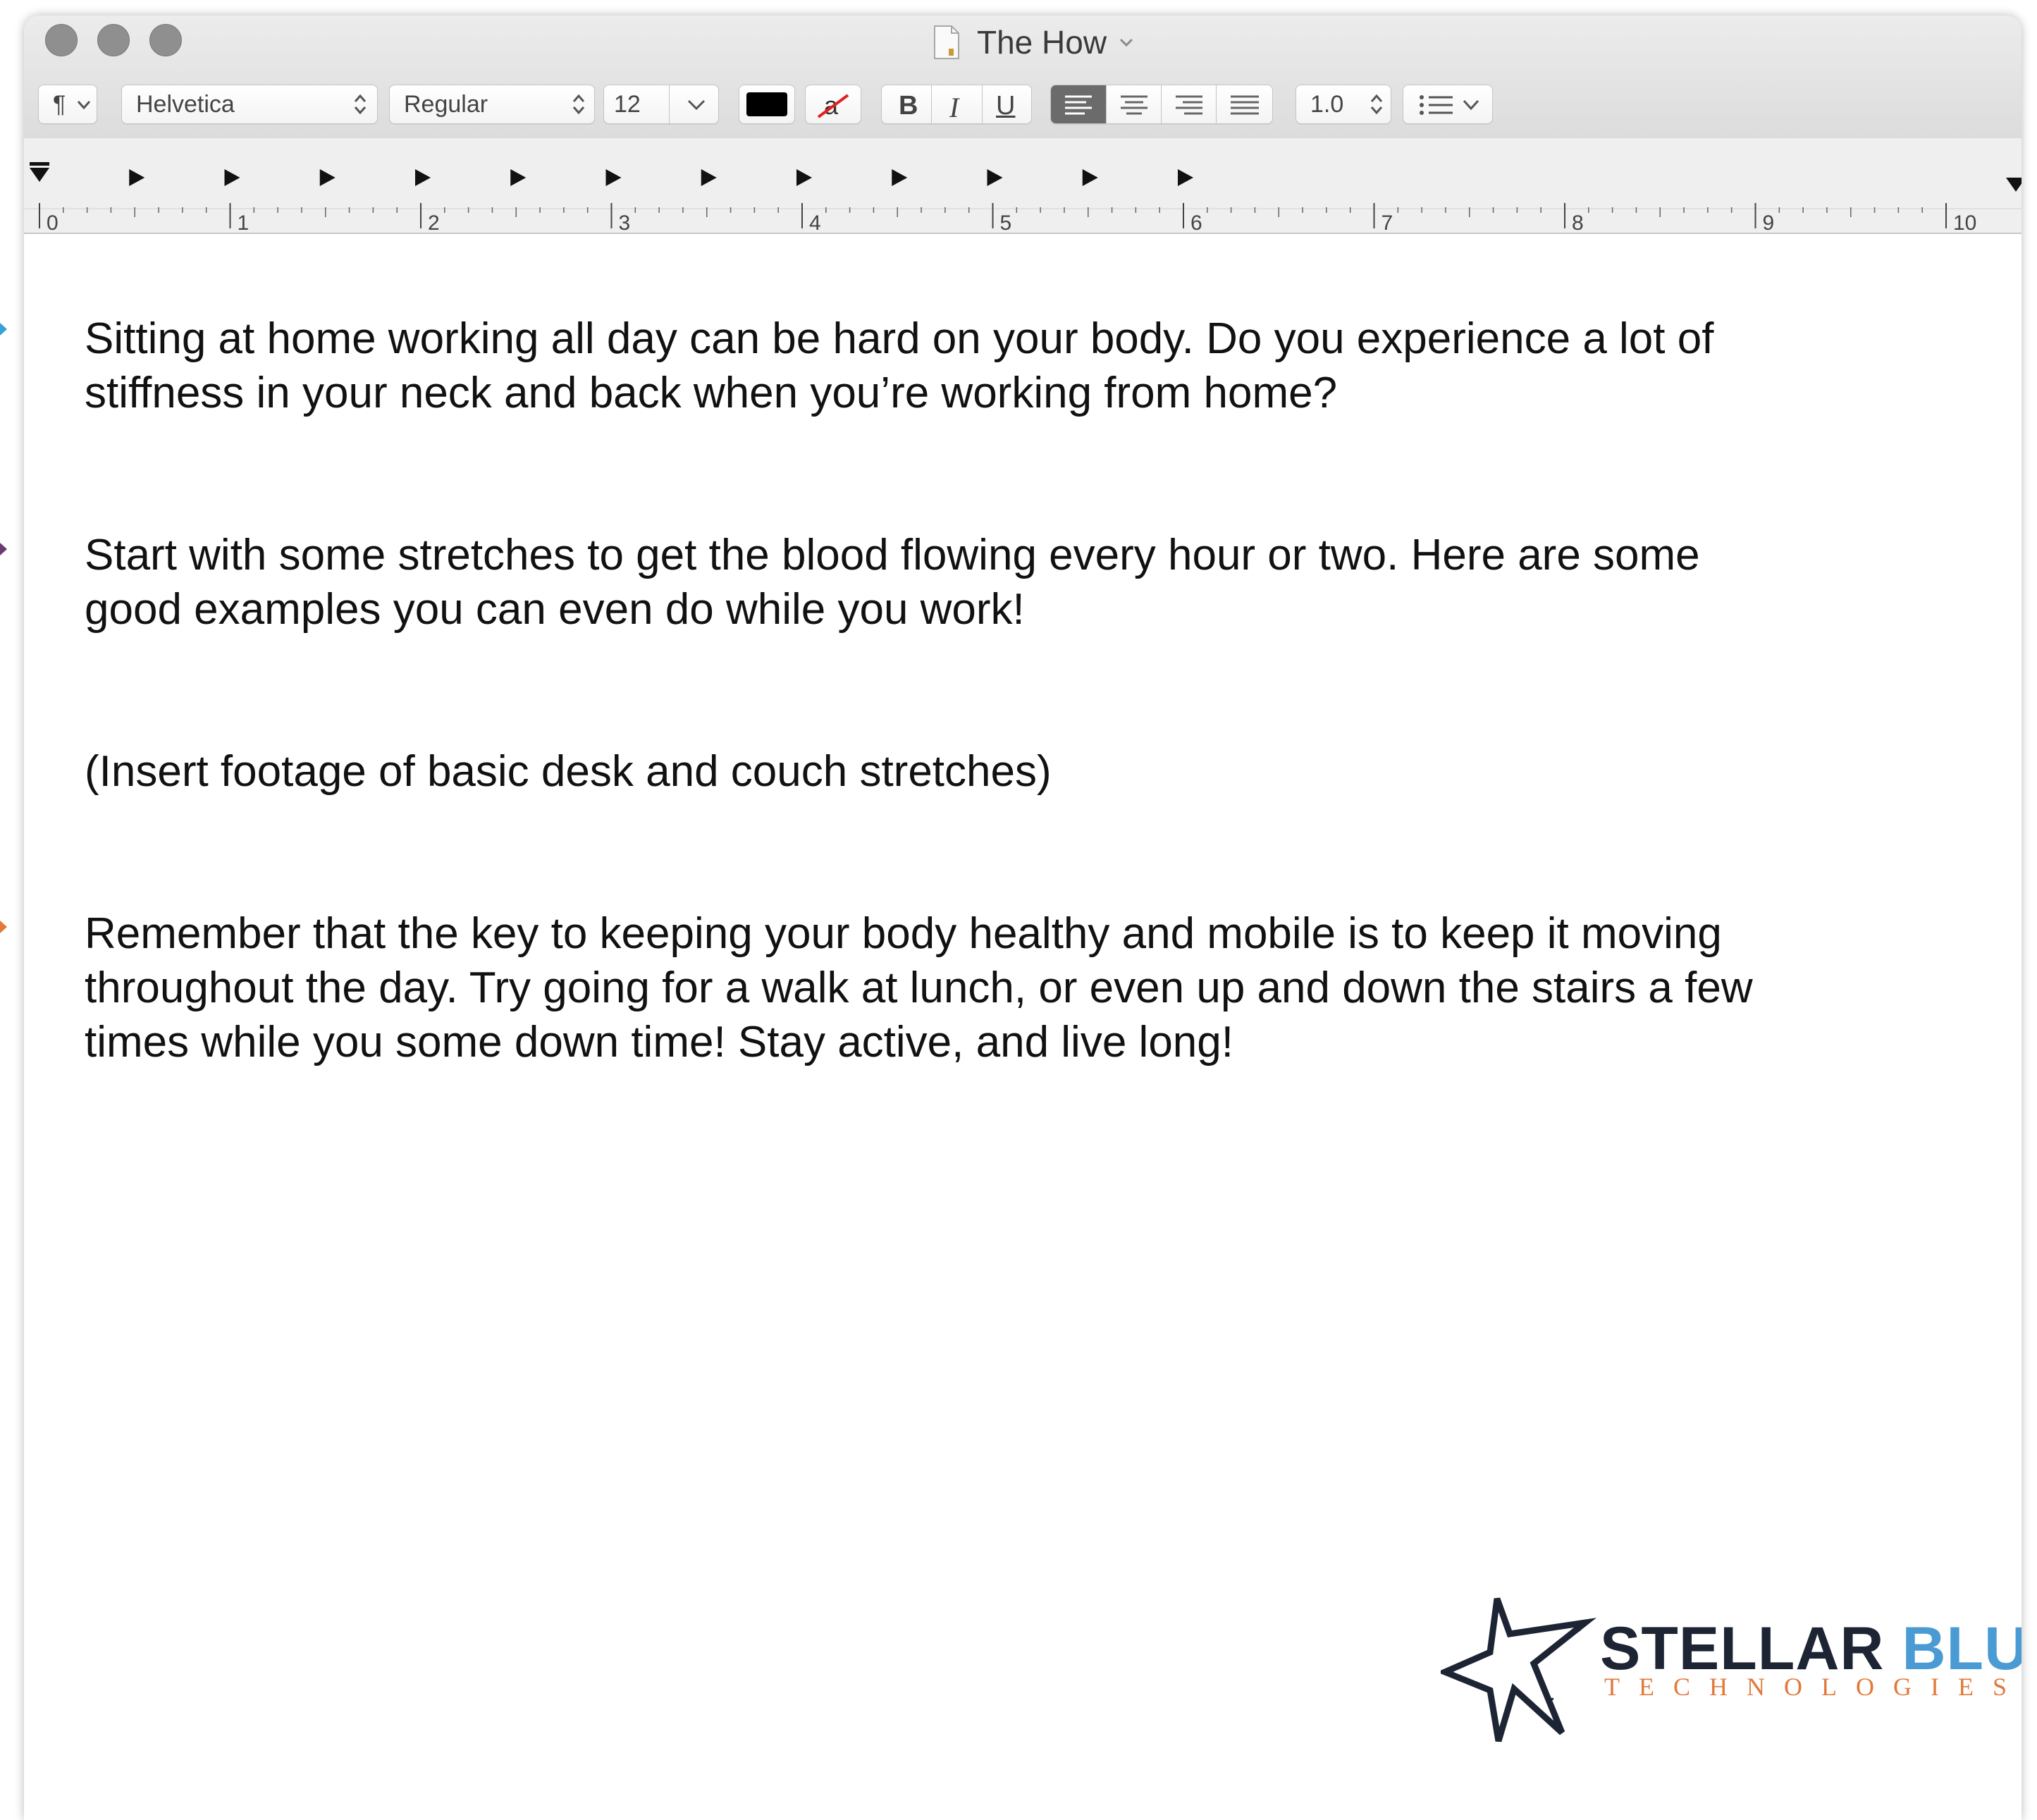  What do you see at coordinates (947, 42) in the screenshot?
I see `document-icon` at bounding box center [947, 42].